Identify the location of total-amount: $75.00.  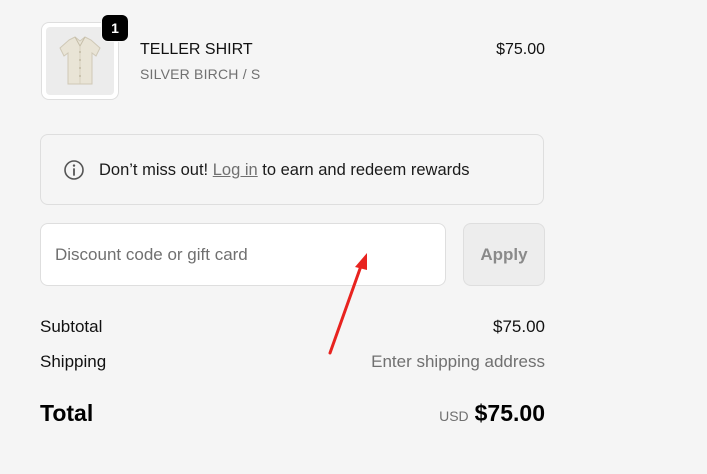
(509, 413).